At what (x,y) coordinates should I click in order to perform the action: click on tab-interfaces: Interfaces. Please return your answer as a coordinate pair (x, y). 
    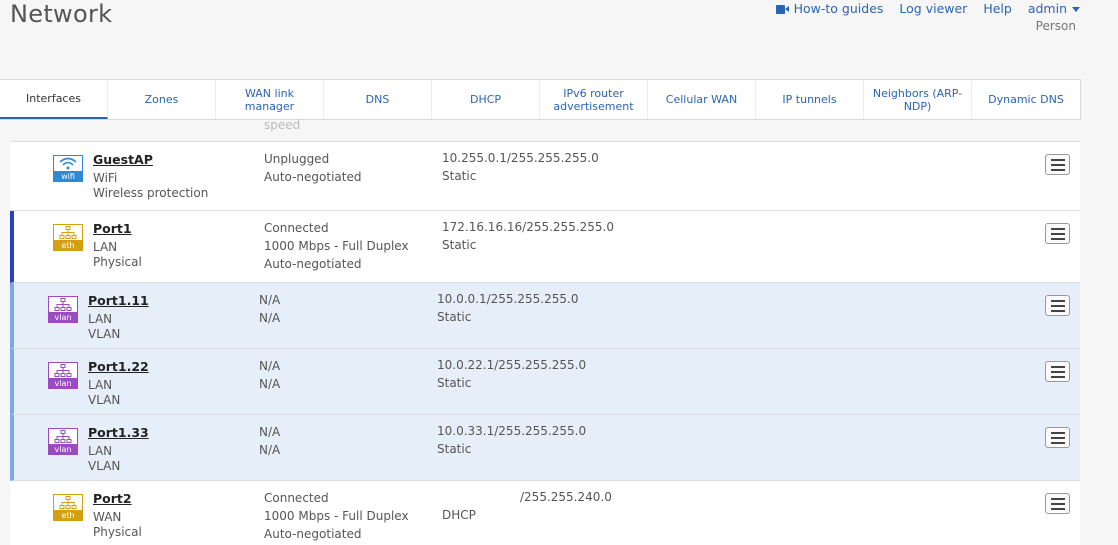
    Looking at the image, I should click on (54, 99).